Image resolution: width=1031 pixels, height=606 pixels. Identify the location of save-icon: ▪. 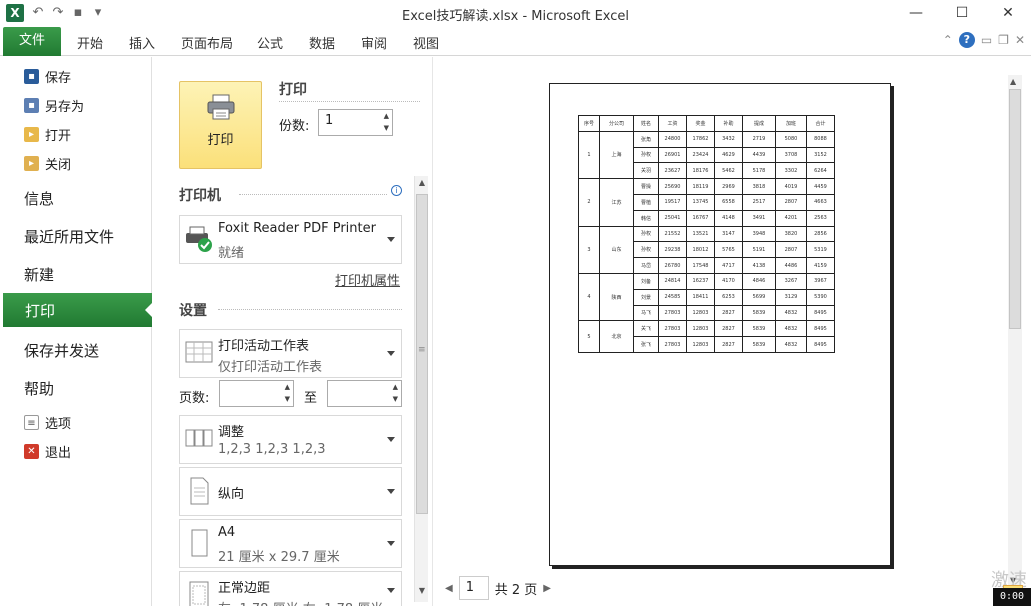
(31, 76).